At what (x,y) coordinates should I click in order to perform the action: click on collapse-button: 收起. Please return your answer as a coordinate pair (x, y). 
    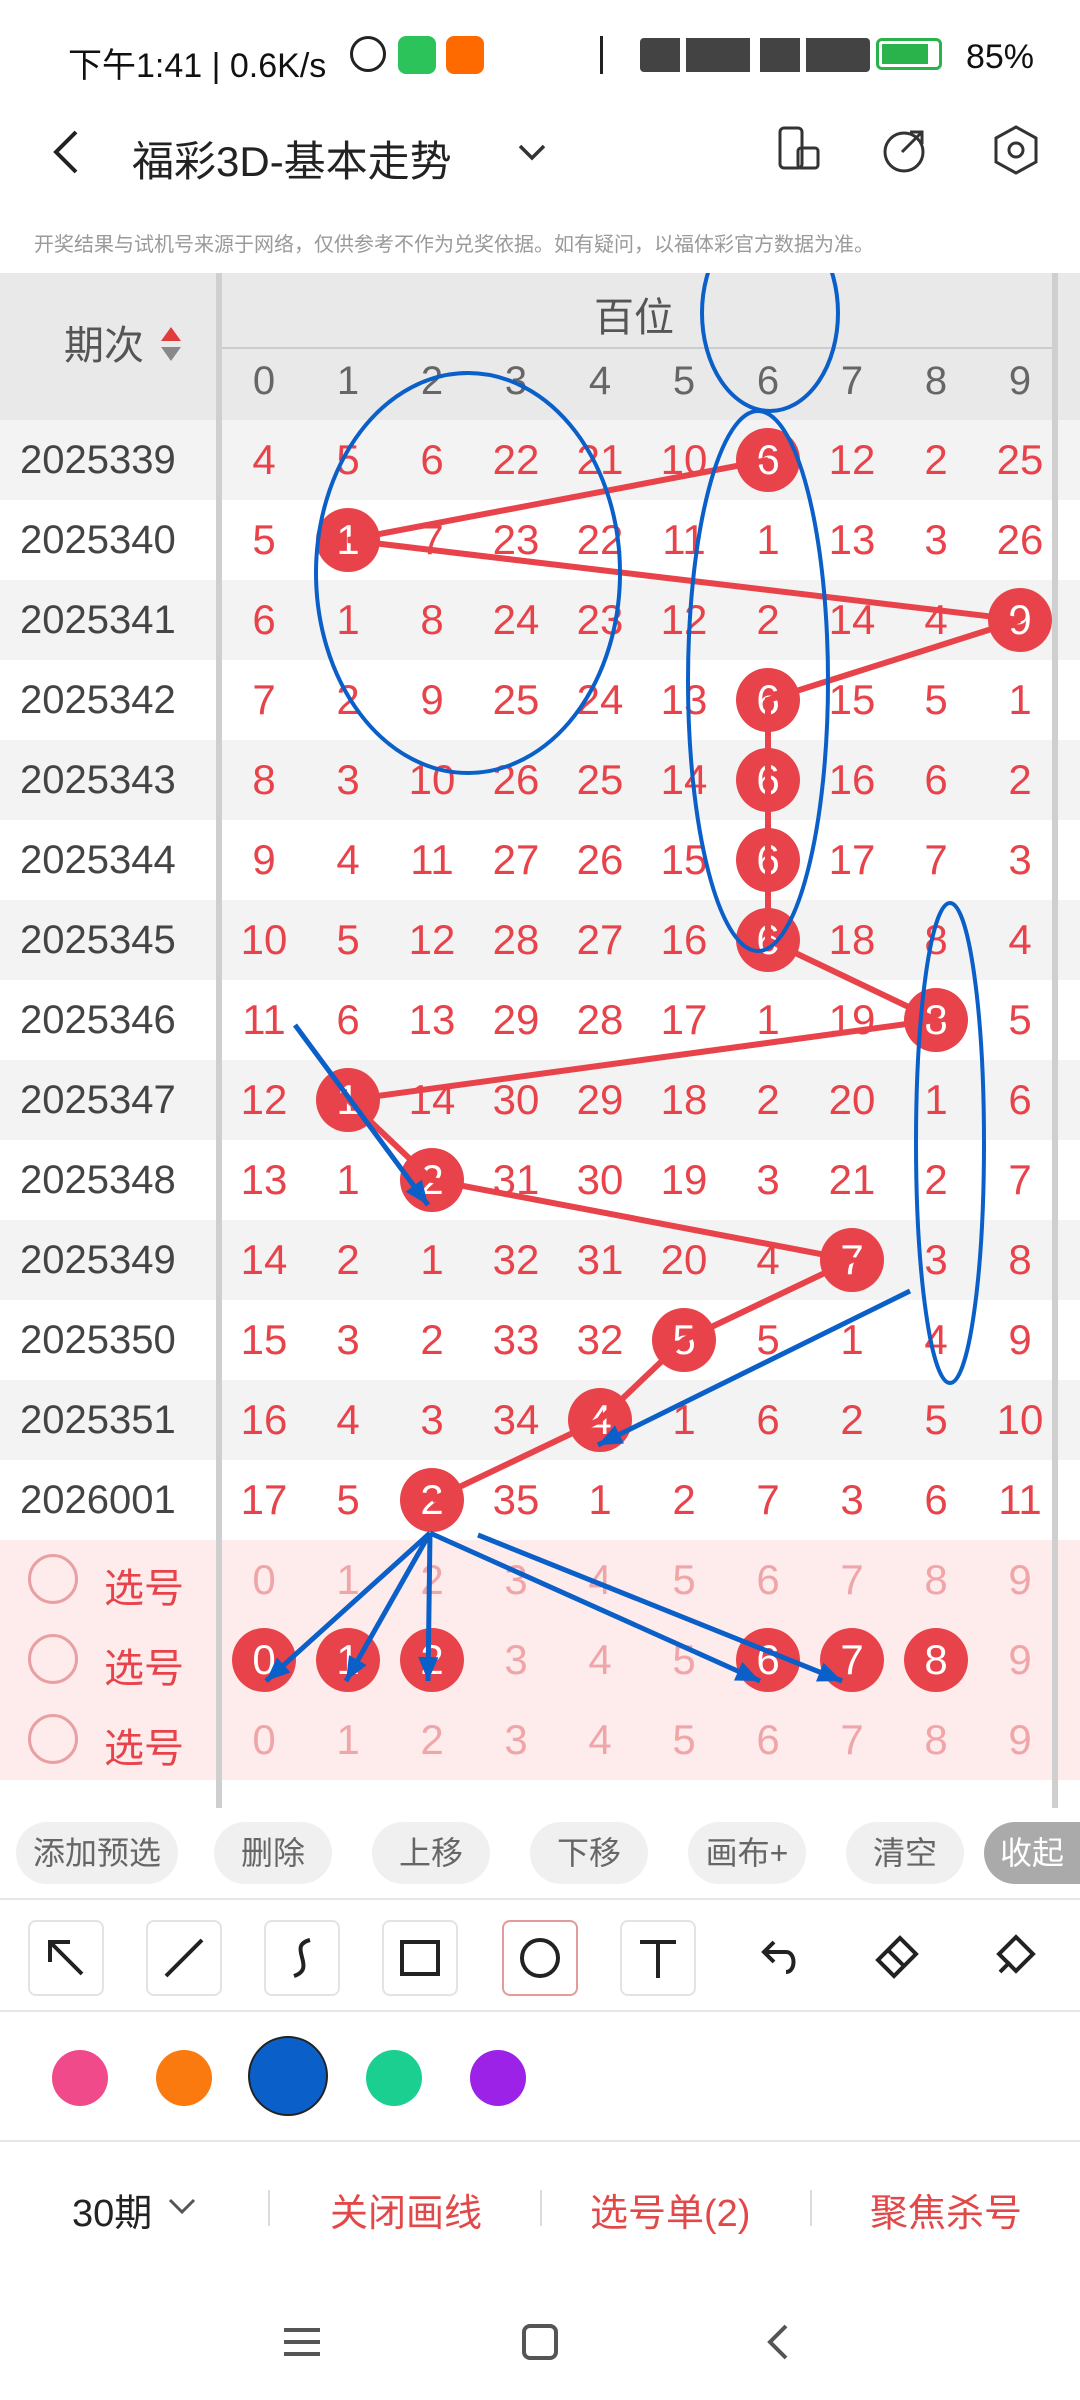
    Looking at the image, I should click on (1032, 1853).